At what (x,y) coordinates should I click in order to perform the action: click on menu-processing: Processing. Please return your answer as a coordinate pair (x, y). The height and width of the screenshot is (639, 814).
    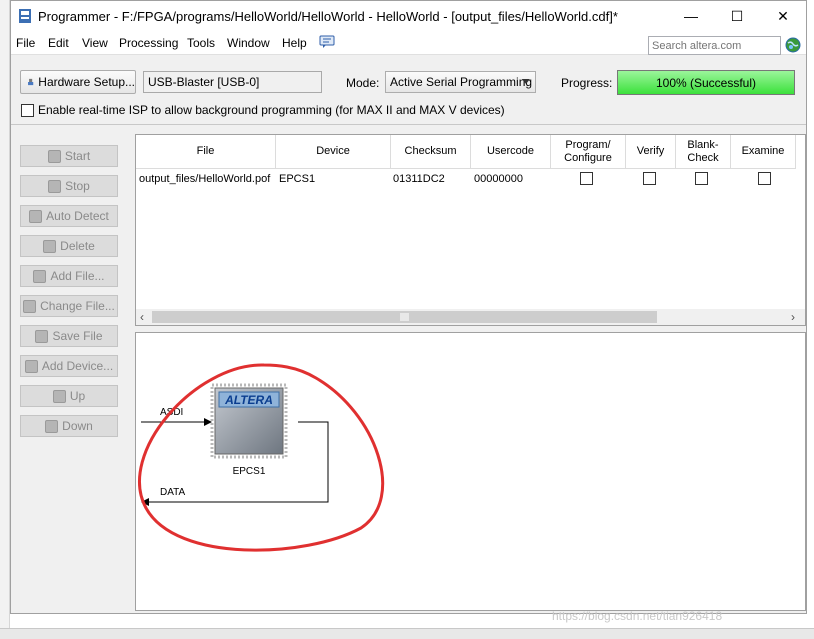
    Looking at the image, I should click on (148, 43).